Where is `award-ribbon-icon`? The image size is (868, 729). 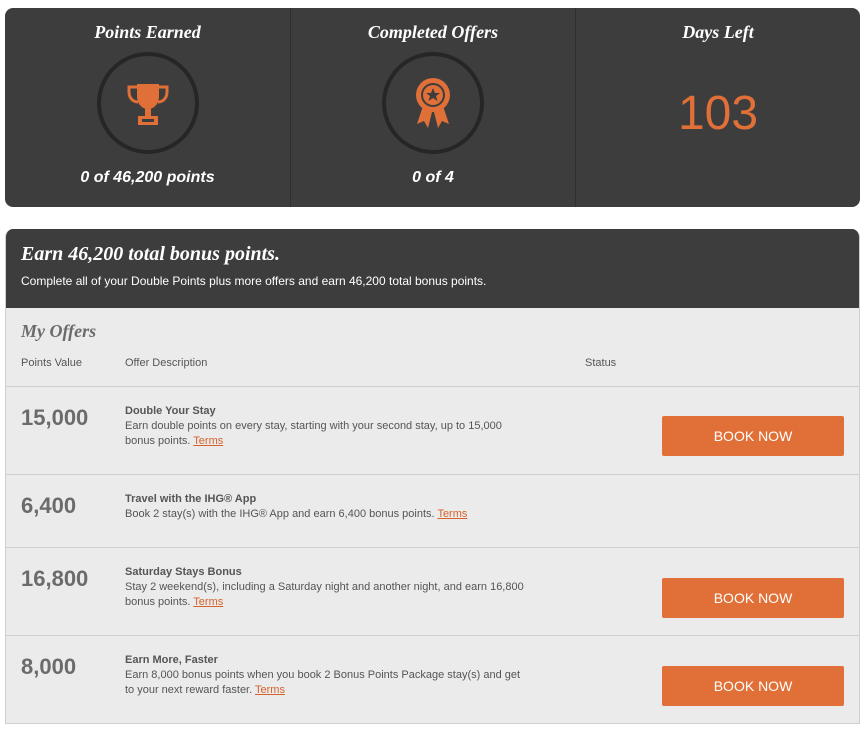 award-ribbon-icon is located at coordinates (433, 103).